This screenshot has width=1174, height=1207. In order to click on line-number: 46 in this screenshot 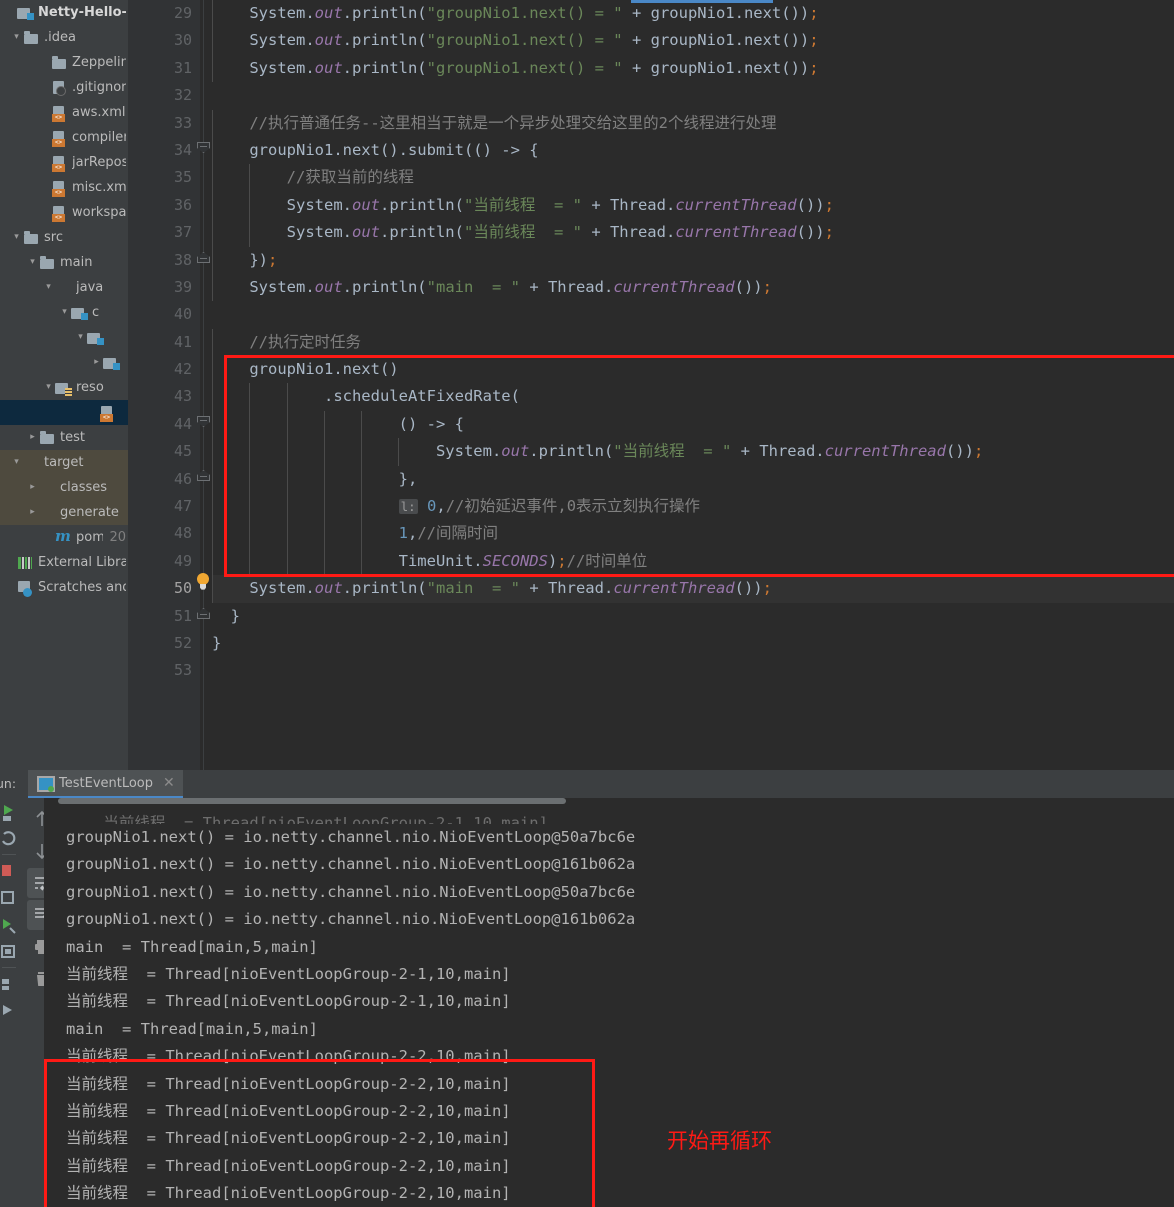, I will do `click(164, 479)`.